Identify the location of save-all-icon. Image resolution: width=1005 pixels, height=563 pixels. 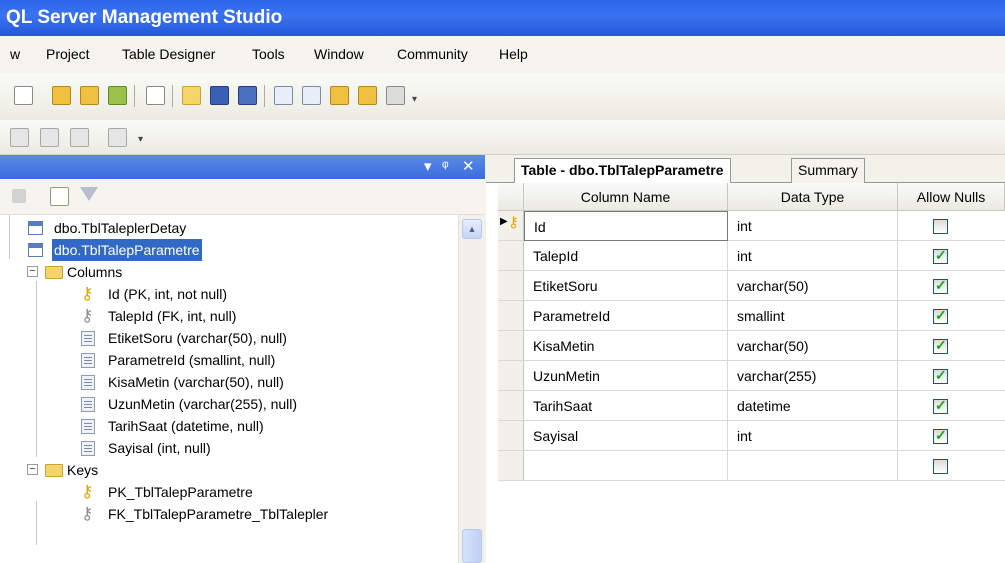
(247, 95).